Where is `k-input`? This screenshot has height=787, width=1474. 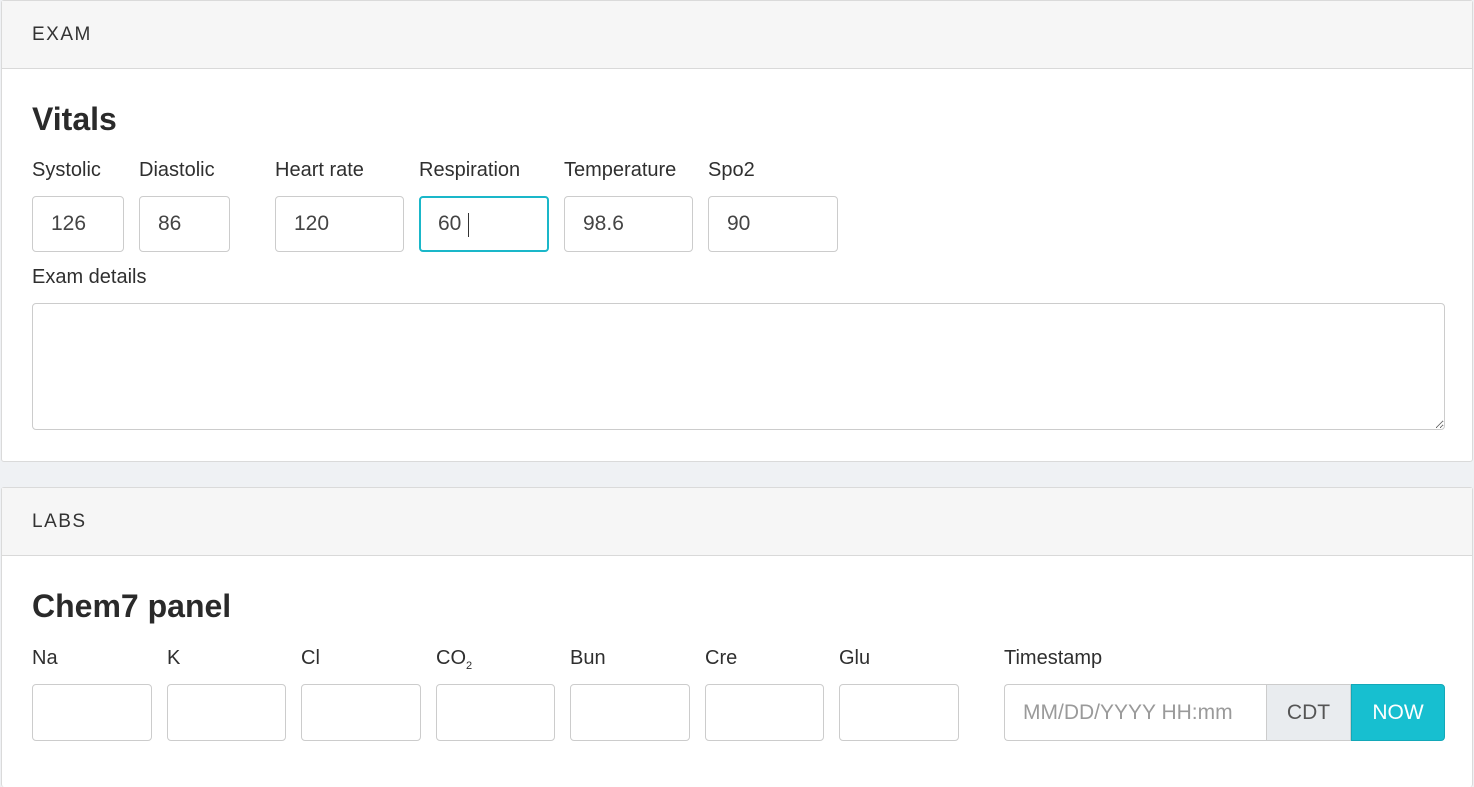 k-input is located at coordinates (226, 712).